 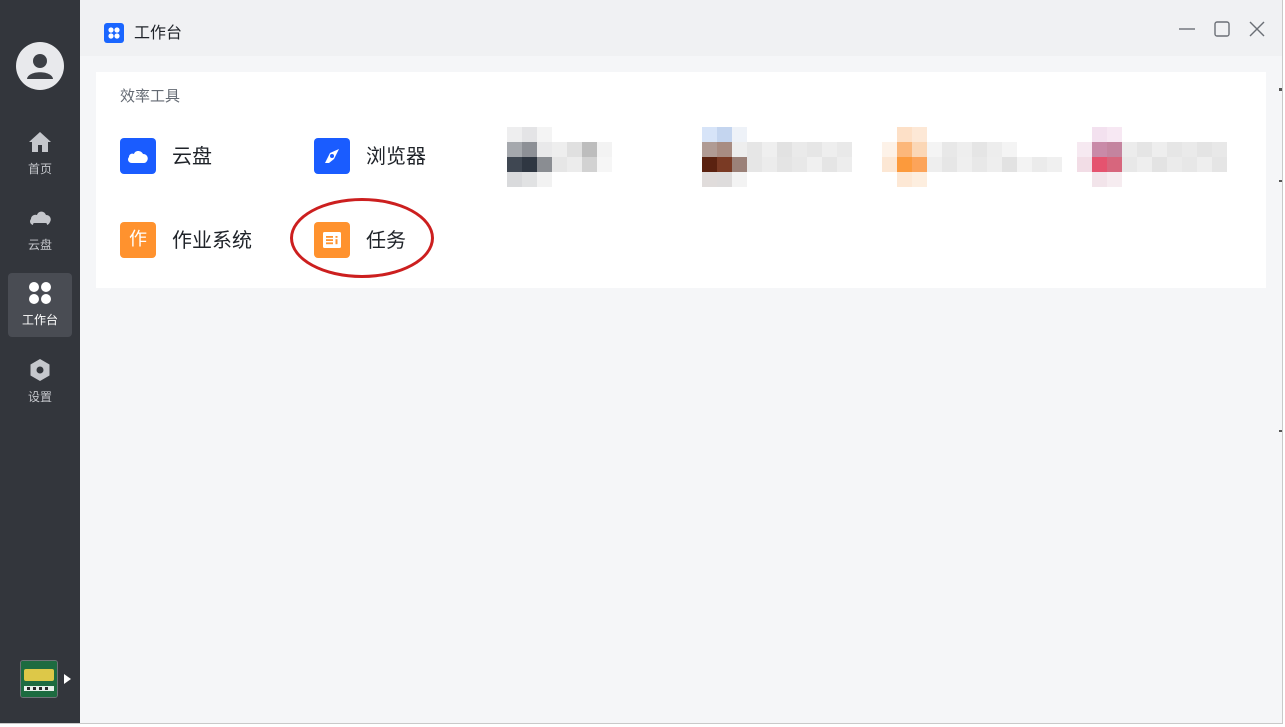 I want to click on tool-cloud-drive: 云盘, so click(x=180, y=156).